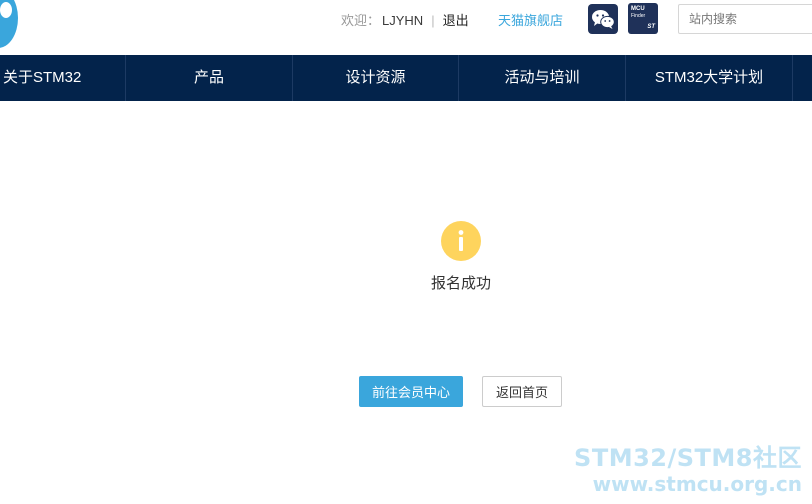  I want to click on st-brand: ST, so click(651, 27).